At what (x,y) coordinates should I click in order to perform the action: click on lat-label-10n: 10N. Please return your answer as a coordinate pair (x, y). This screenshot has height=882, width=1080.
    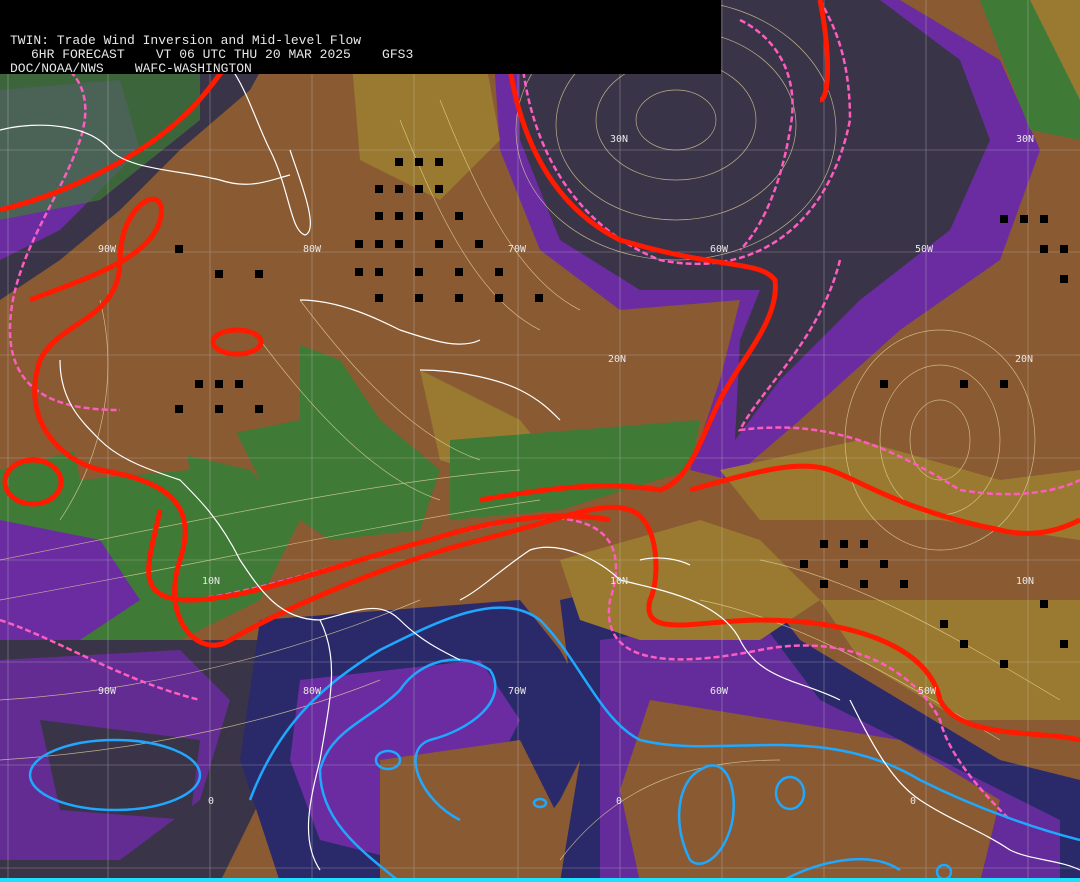
    Looking at the image, I should click on (619, 581).